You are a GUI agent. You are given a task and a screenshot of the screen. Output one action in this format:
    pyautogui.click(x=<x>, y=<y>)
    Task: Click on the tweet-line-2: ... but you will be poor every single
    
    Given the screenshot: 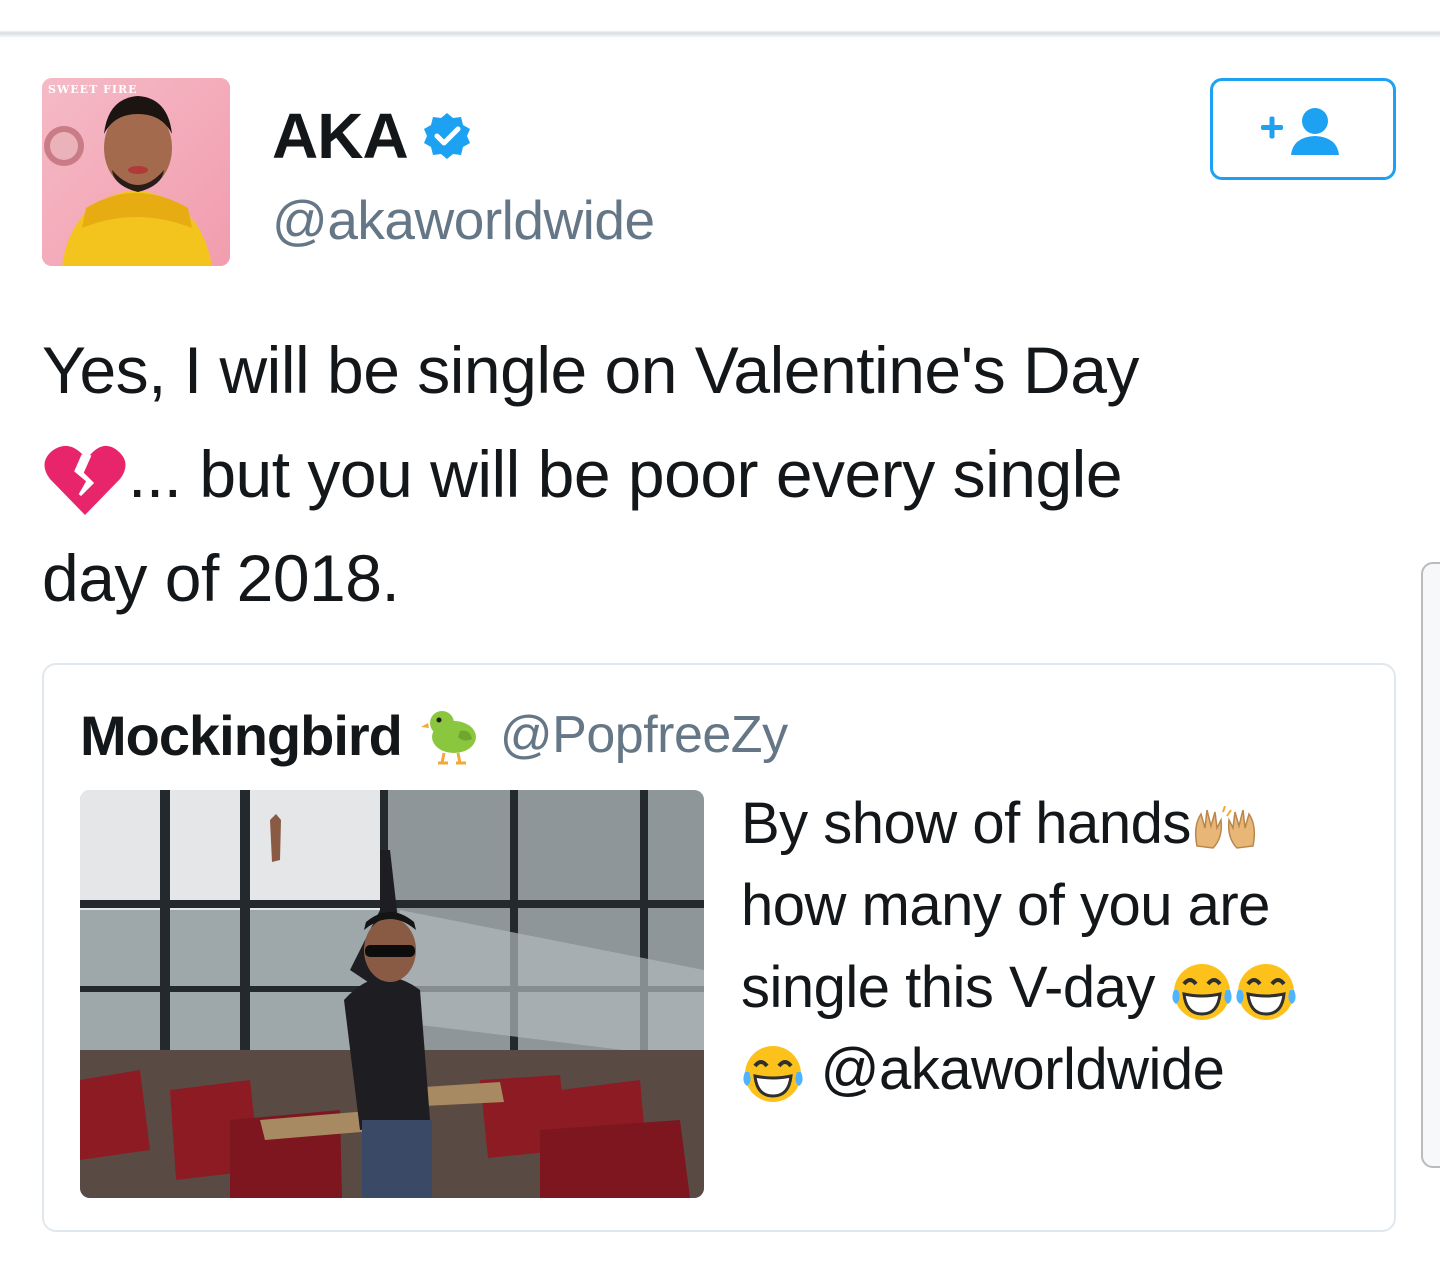 What is the action you would take?
    pyautogui.click(x=692, y=474)
    